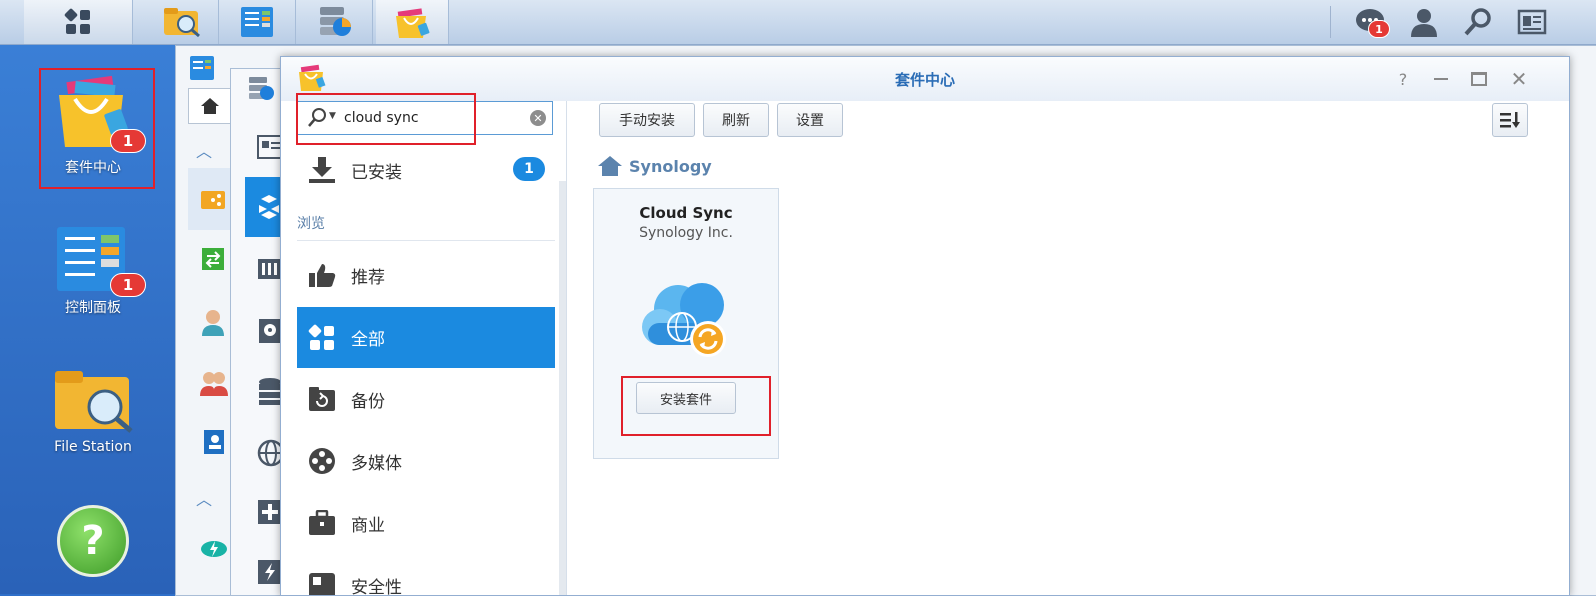 This screenshot has width=1596, height=596. What do you see at coordinates (128, 141) in the screenshot?
I see `package-center-badge: 1` at bounding box center [128, 141].